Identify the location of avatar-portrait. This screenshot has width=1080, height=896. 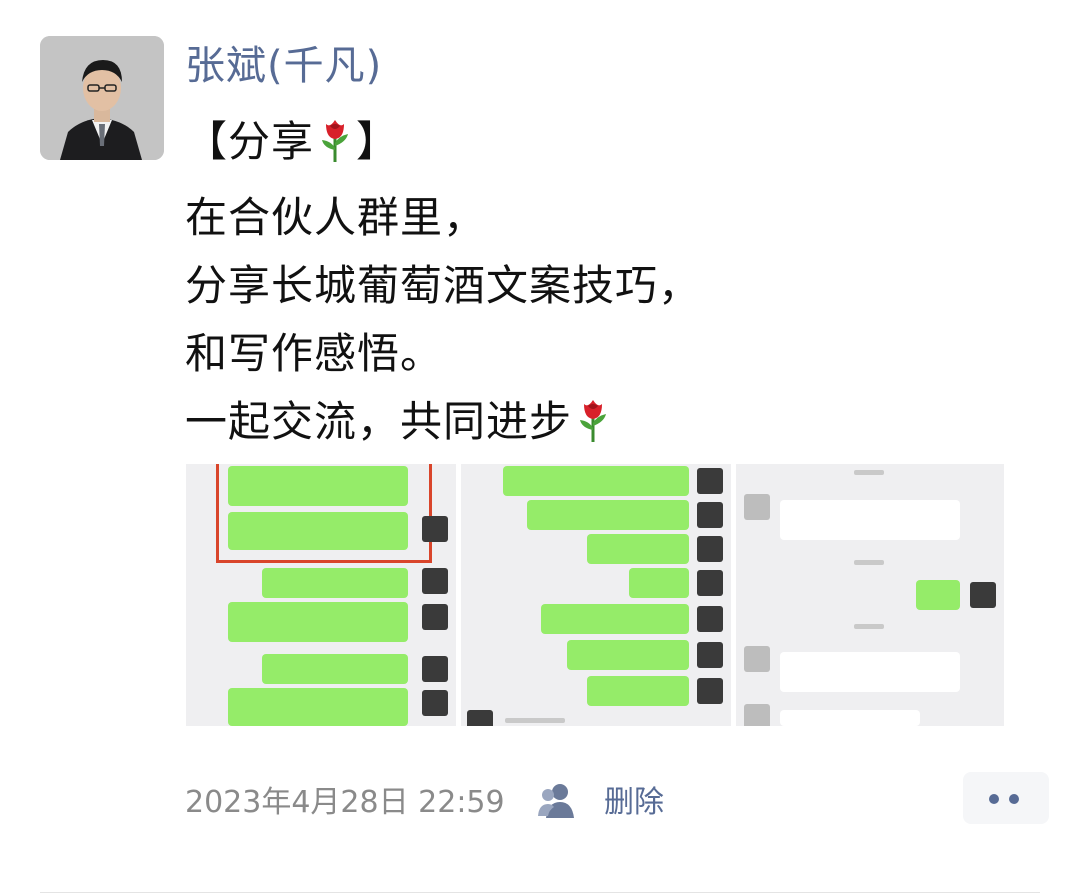
(102, 98).